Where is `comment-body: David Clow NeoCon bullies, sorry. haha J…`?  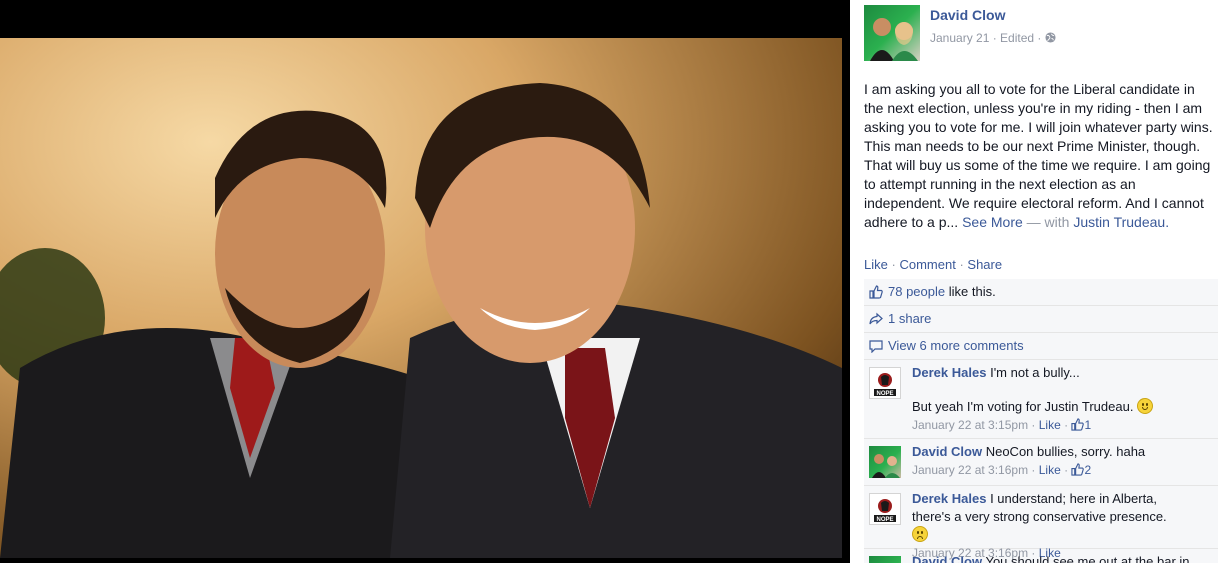
comment-body: David Clow NeoCon bullies, sorry. haha J… is located at coordinates (1062, 461).